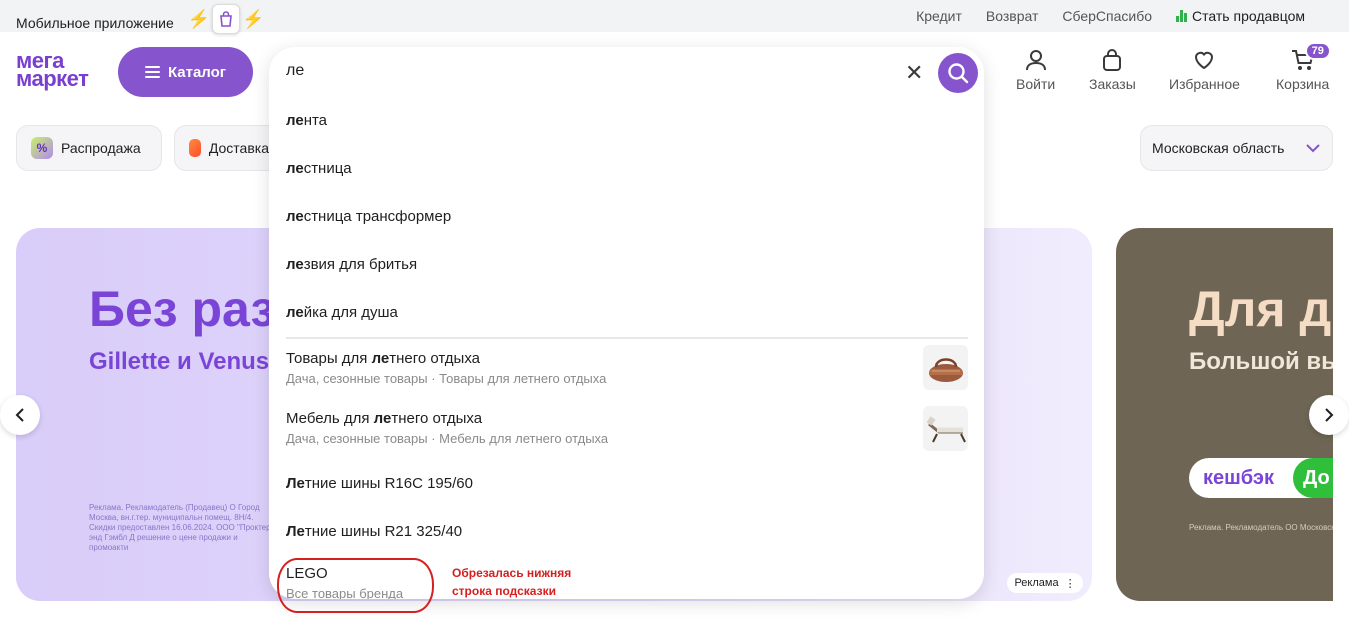 The height and width of the screenshot is (643, 1349). Describe the element at coordinates (1218, 148) in the screenshot. I see `region-label: Московская область` at that location.